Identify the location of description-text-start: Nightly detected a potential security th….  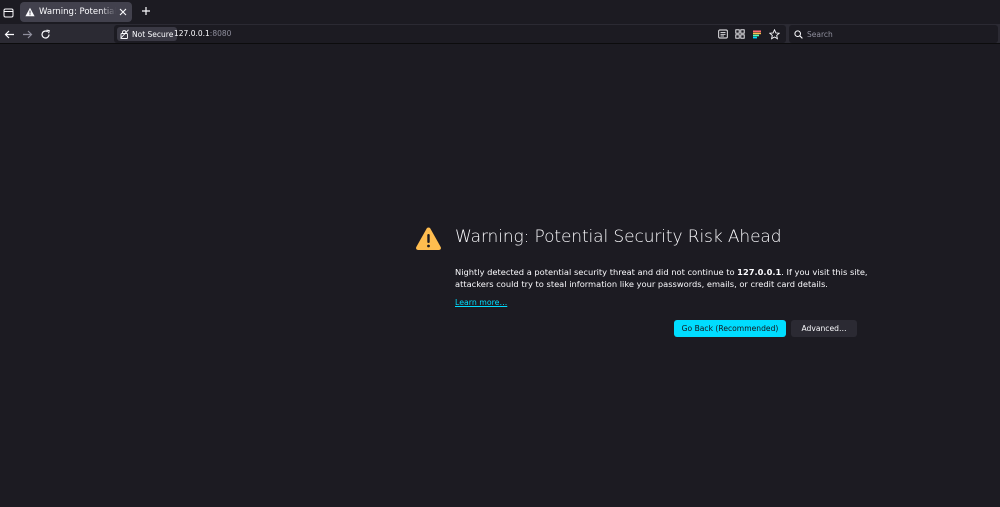
(596, 272).